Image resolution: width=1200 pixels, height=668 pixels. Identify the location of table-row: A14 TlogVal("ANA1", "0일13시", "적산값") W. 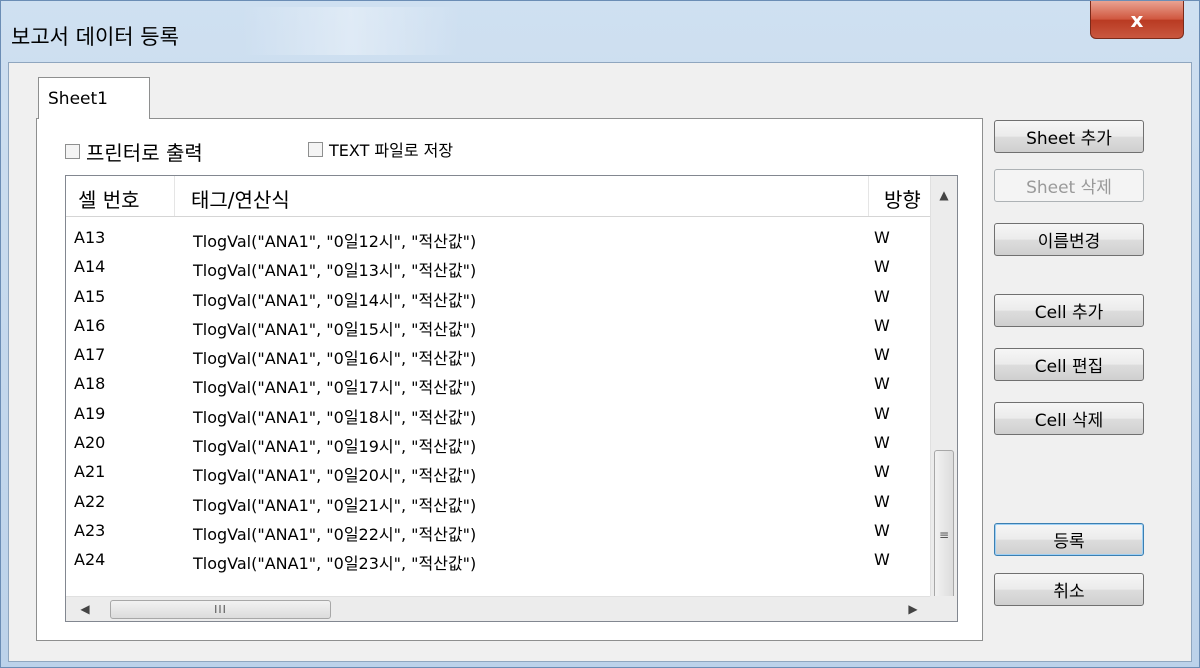
(498, 267).